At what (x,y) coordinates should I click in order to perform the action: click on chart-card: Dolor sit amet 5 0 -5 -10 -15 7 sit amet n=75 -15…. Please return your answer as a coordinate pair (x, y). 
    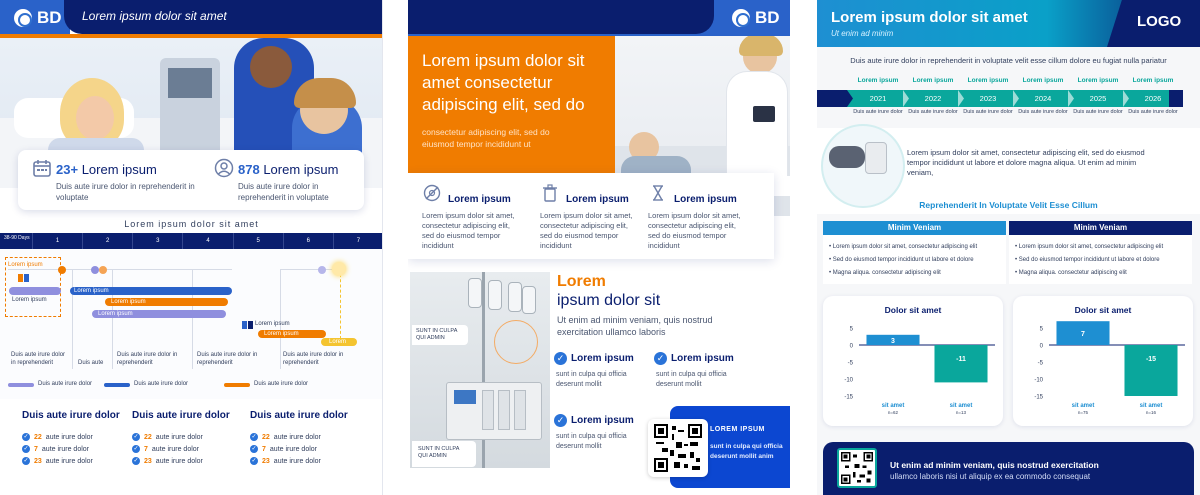
    Looking at the image, I should click on (1103, 361).